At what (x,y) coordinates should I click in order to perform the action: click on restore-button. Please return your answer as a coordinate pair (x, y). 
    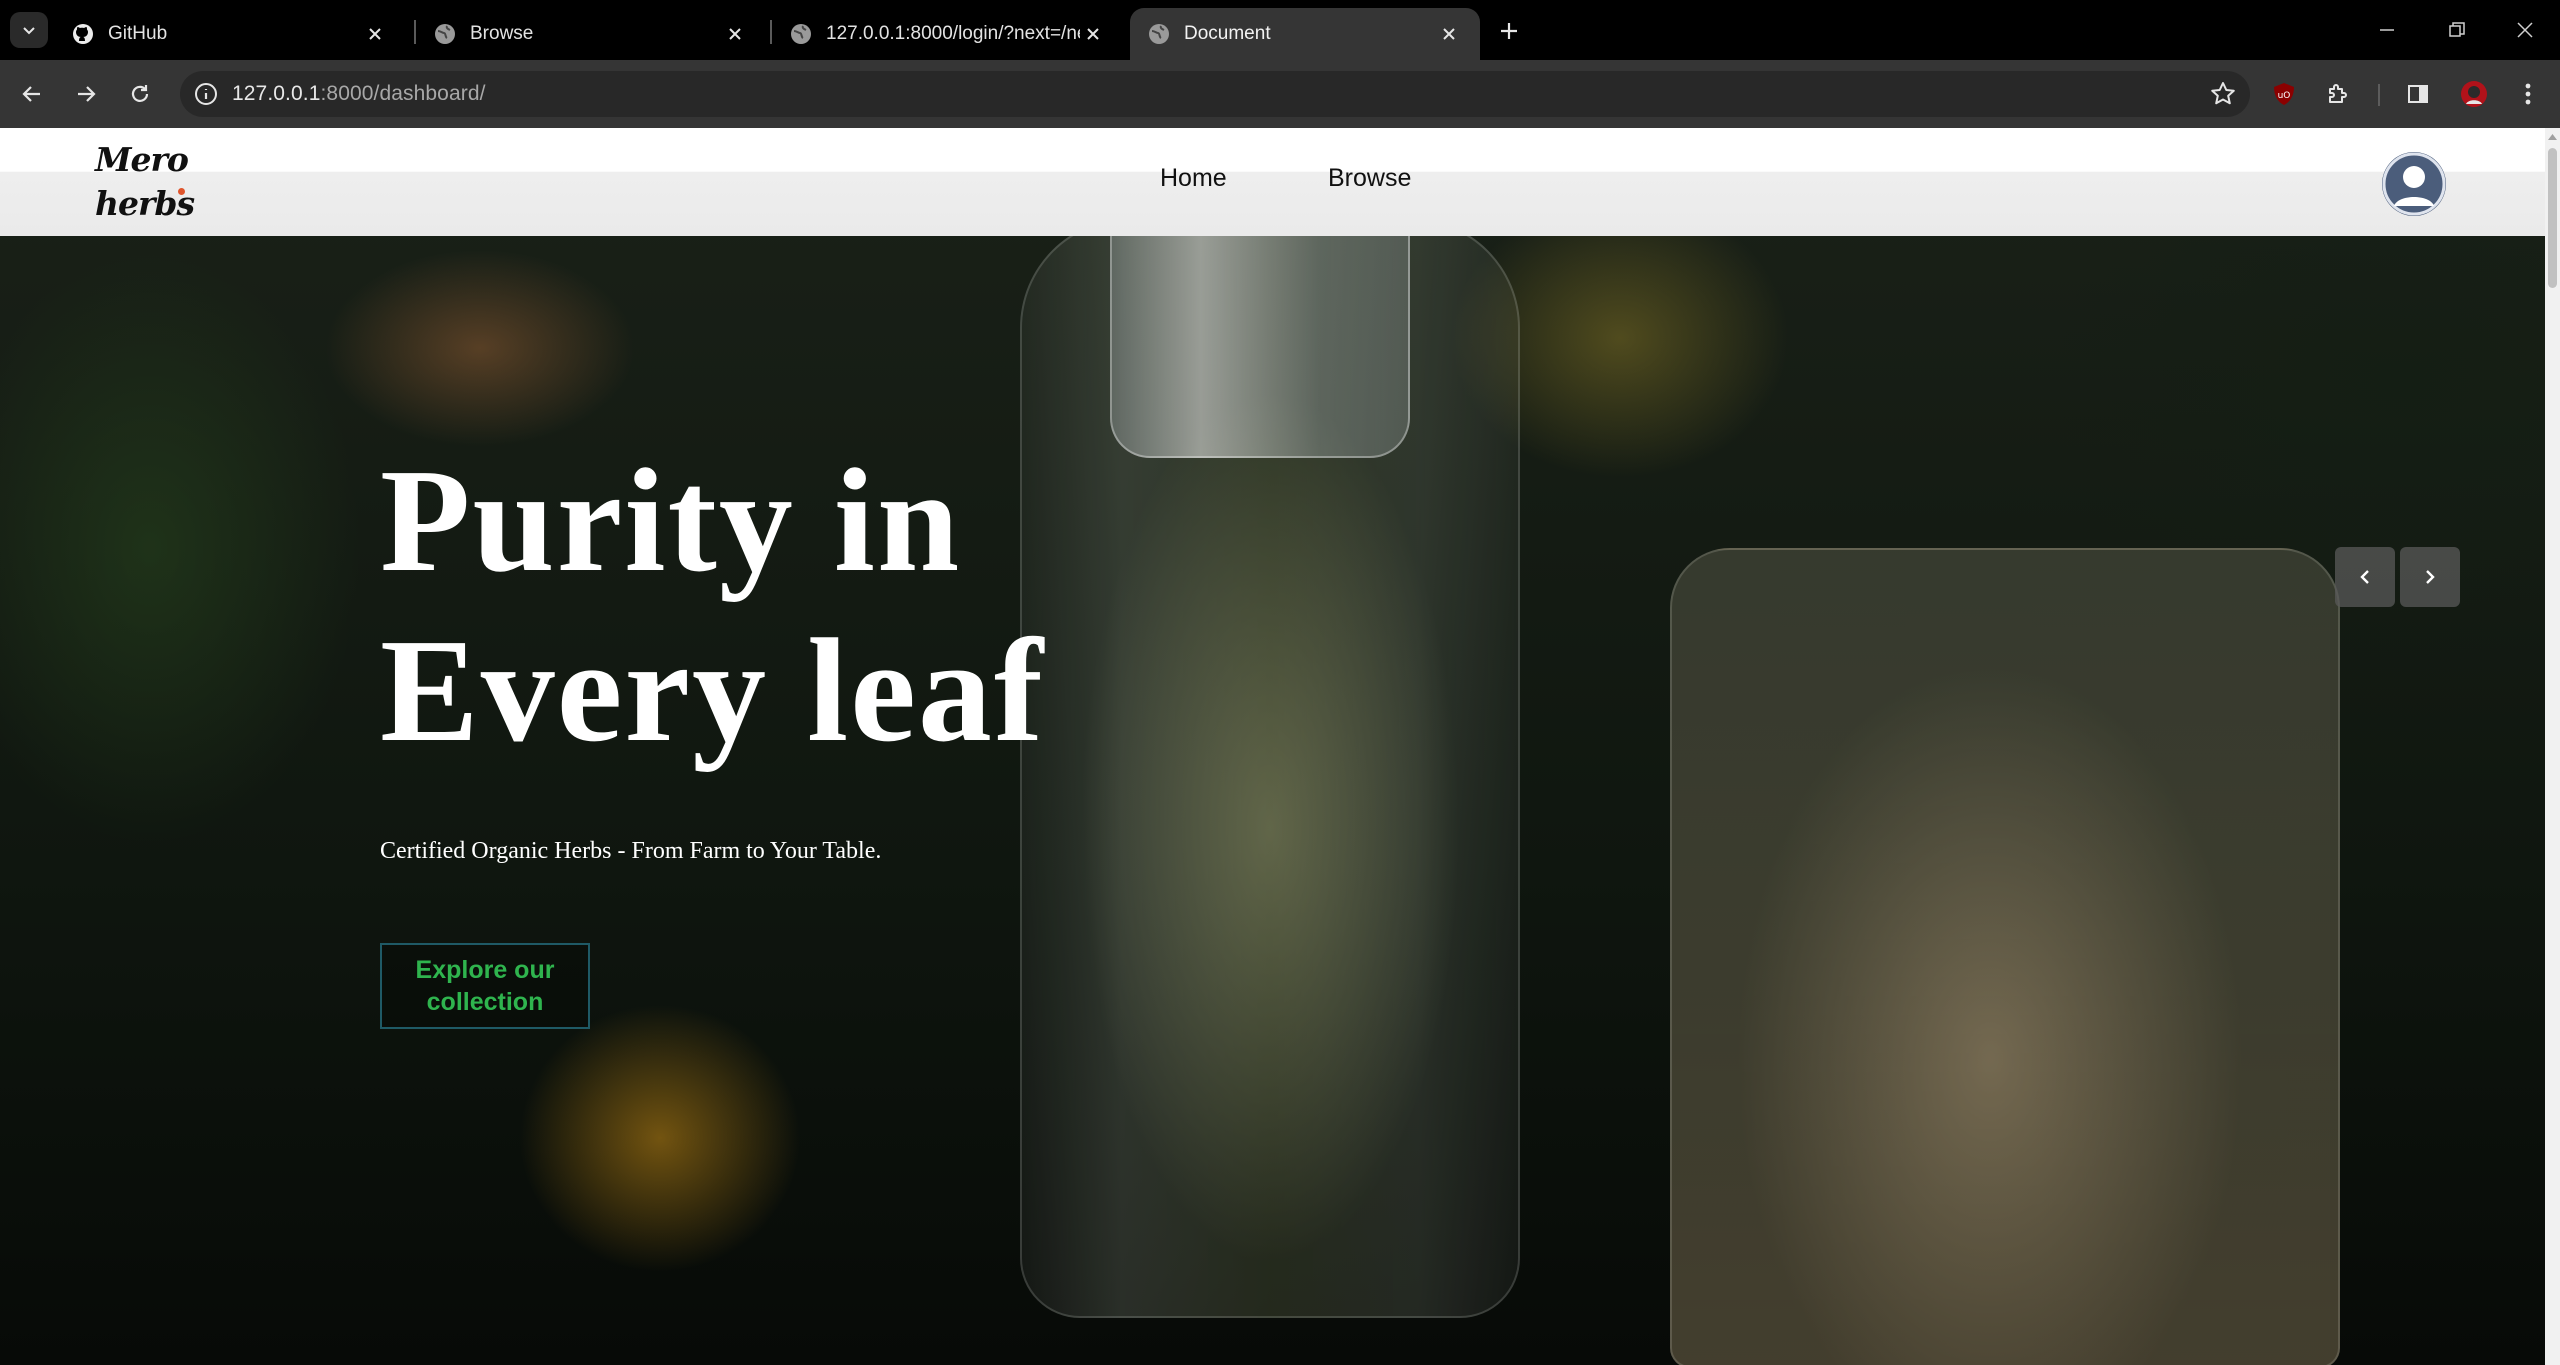
    Looking at the image, I should click on (2457, 30).